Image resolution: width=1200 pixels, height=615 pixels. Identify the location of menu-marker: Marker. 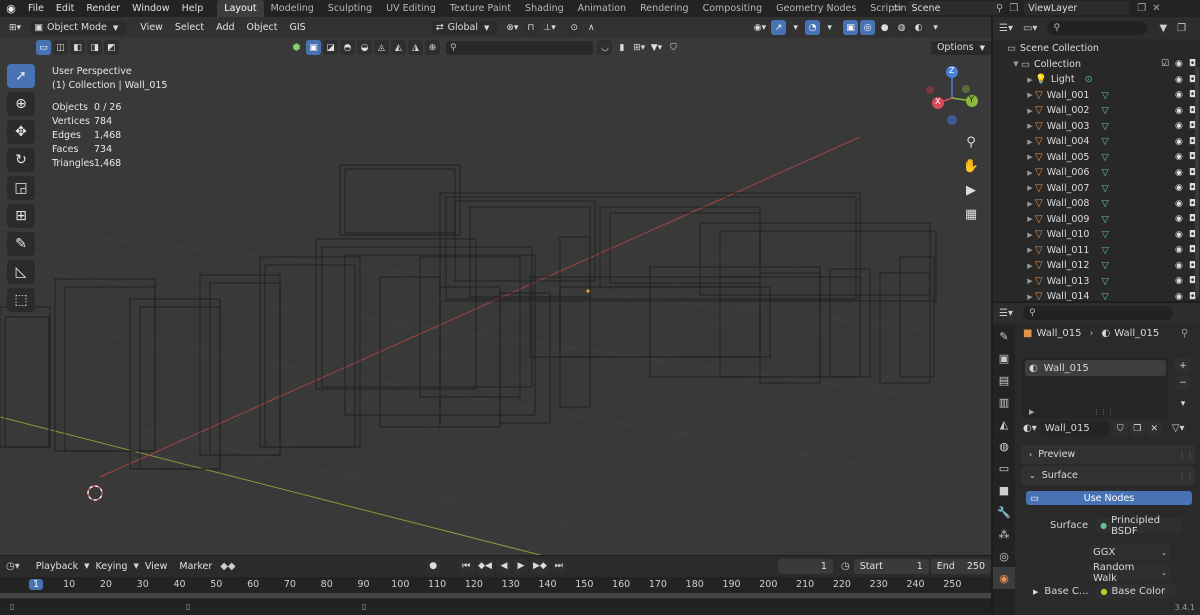
(195, 566).